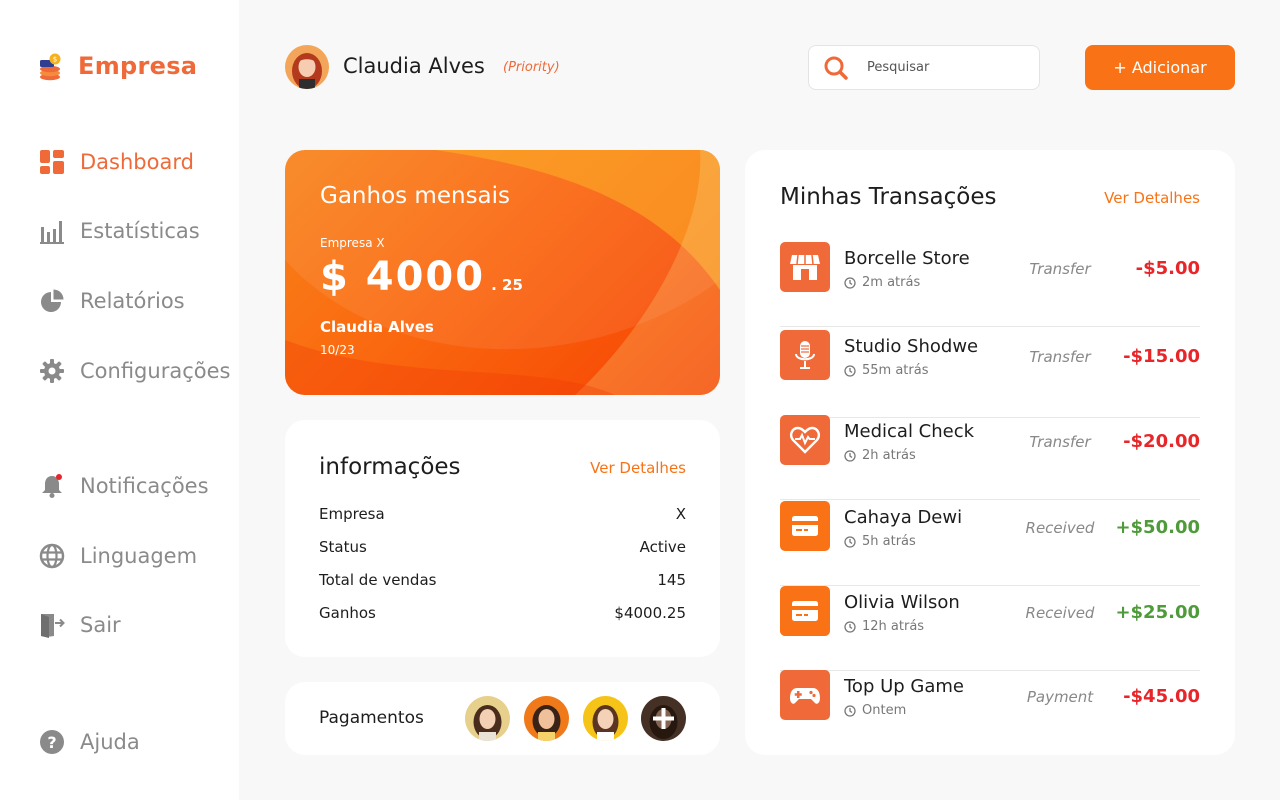 The height and width of the screenshot is (800, 1280). Describe the element at coordinates (390, 467) in the screenshot. I see `info-title: informações` at that location.